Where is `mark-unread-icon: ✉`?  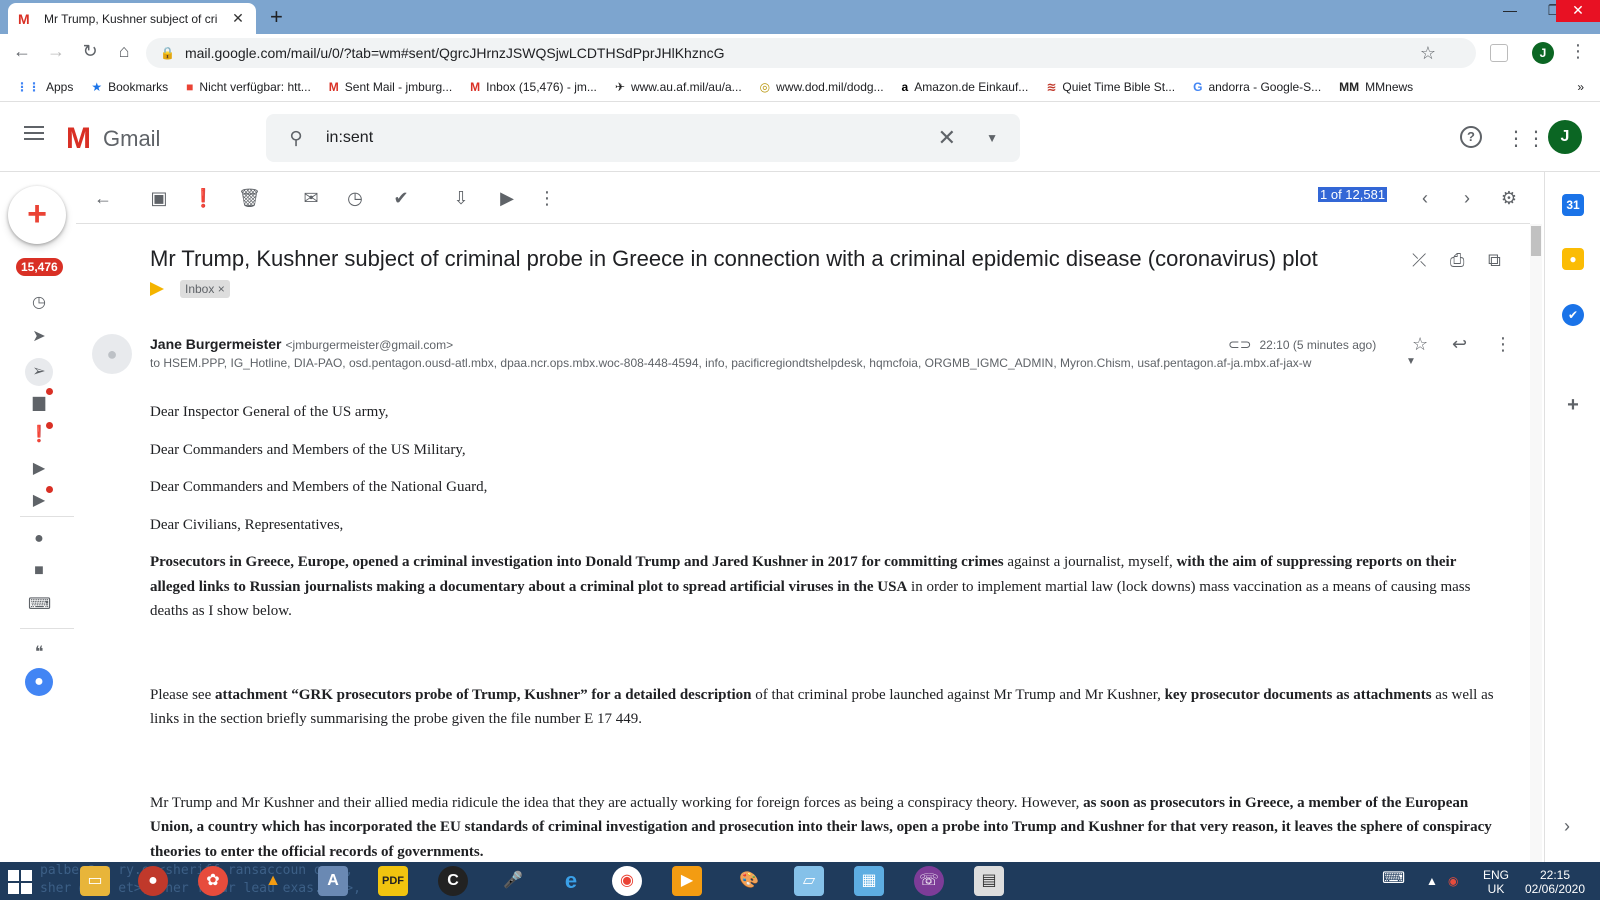 mark-unread-icon: ✉ is located at coordinates (311, 198).